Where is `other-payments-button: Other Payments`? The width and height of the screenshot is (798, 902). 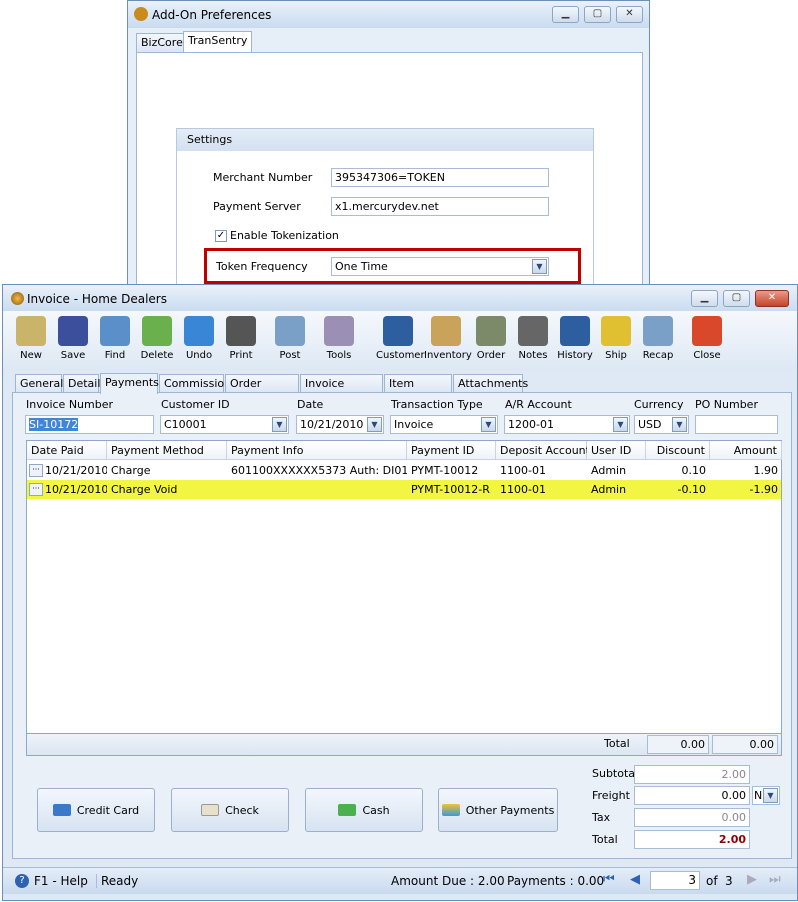 other-payments-button: Other Payments is located at coordinates (498, 810).